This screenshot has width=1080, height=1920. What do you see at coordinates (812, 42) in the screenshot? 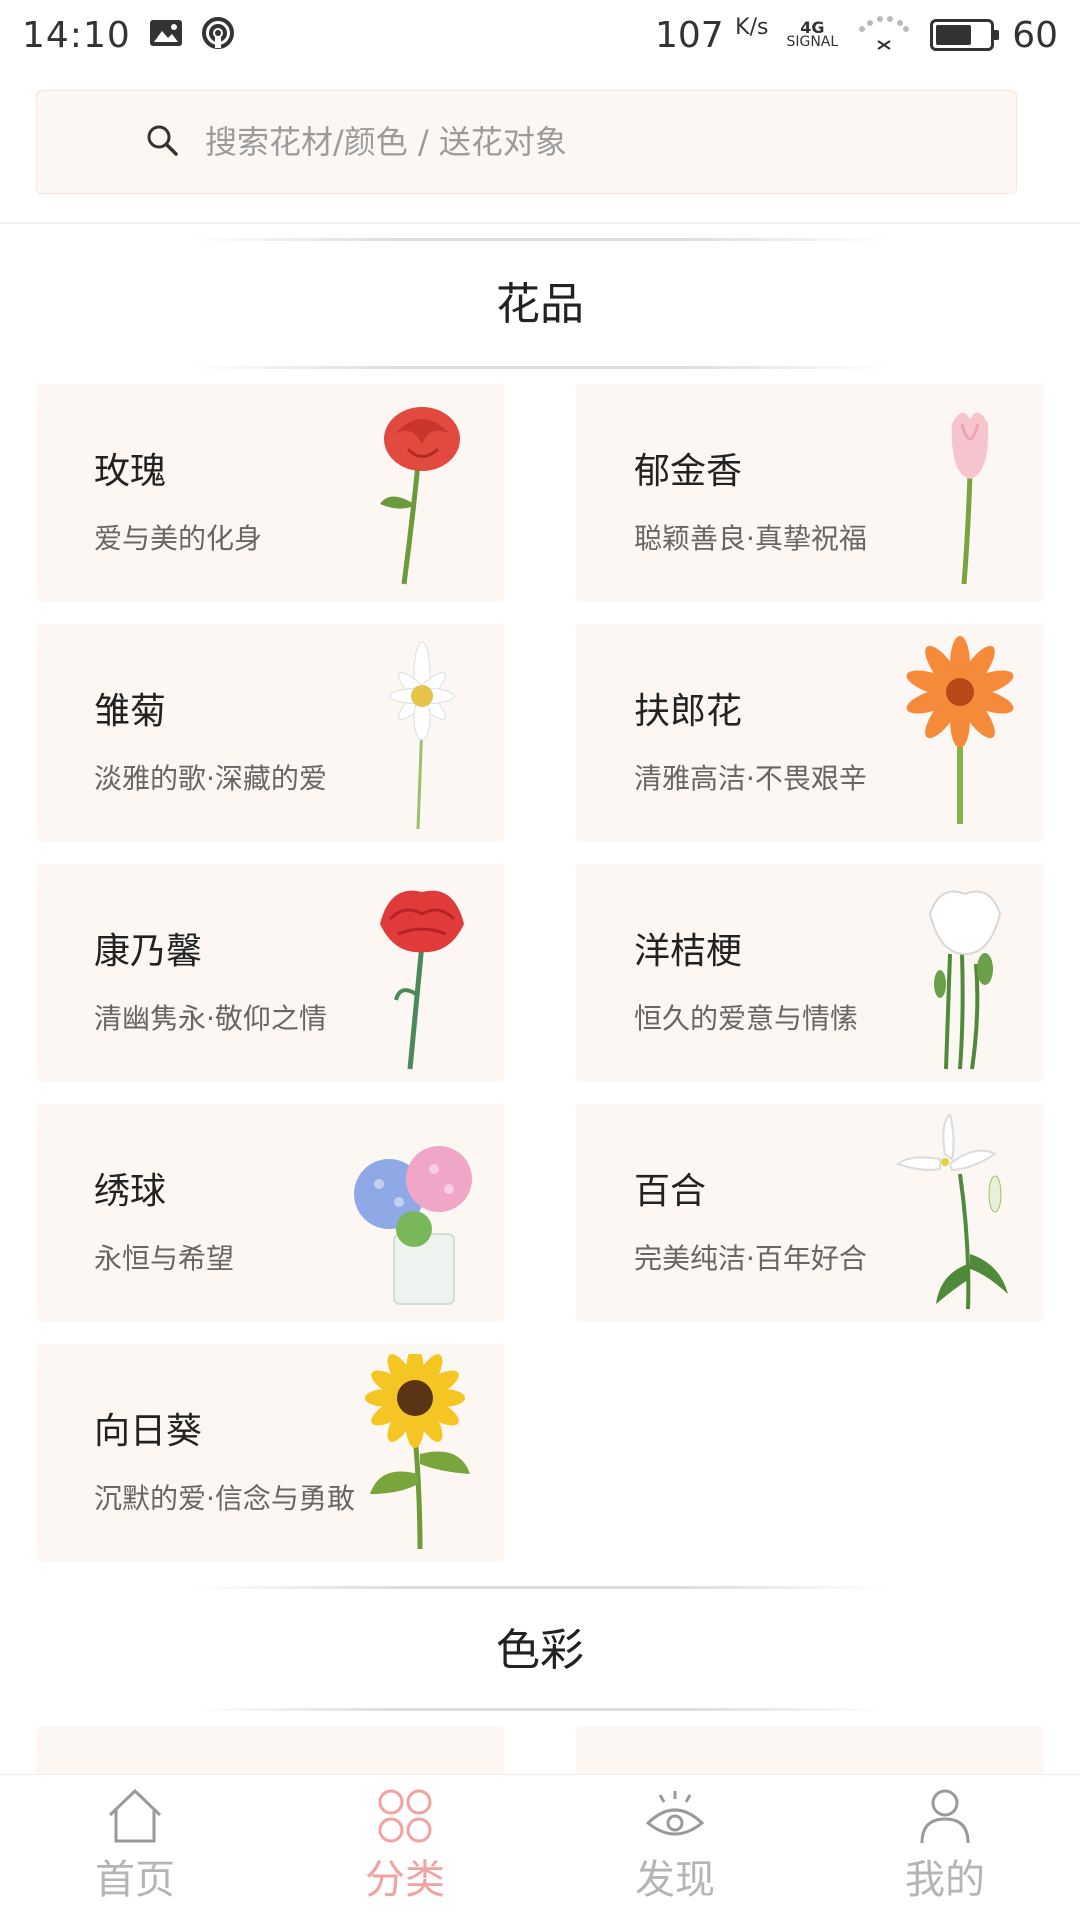
I see `signal-text: SIGNAL` at bounding box center [812, 42].